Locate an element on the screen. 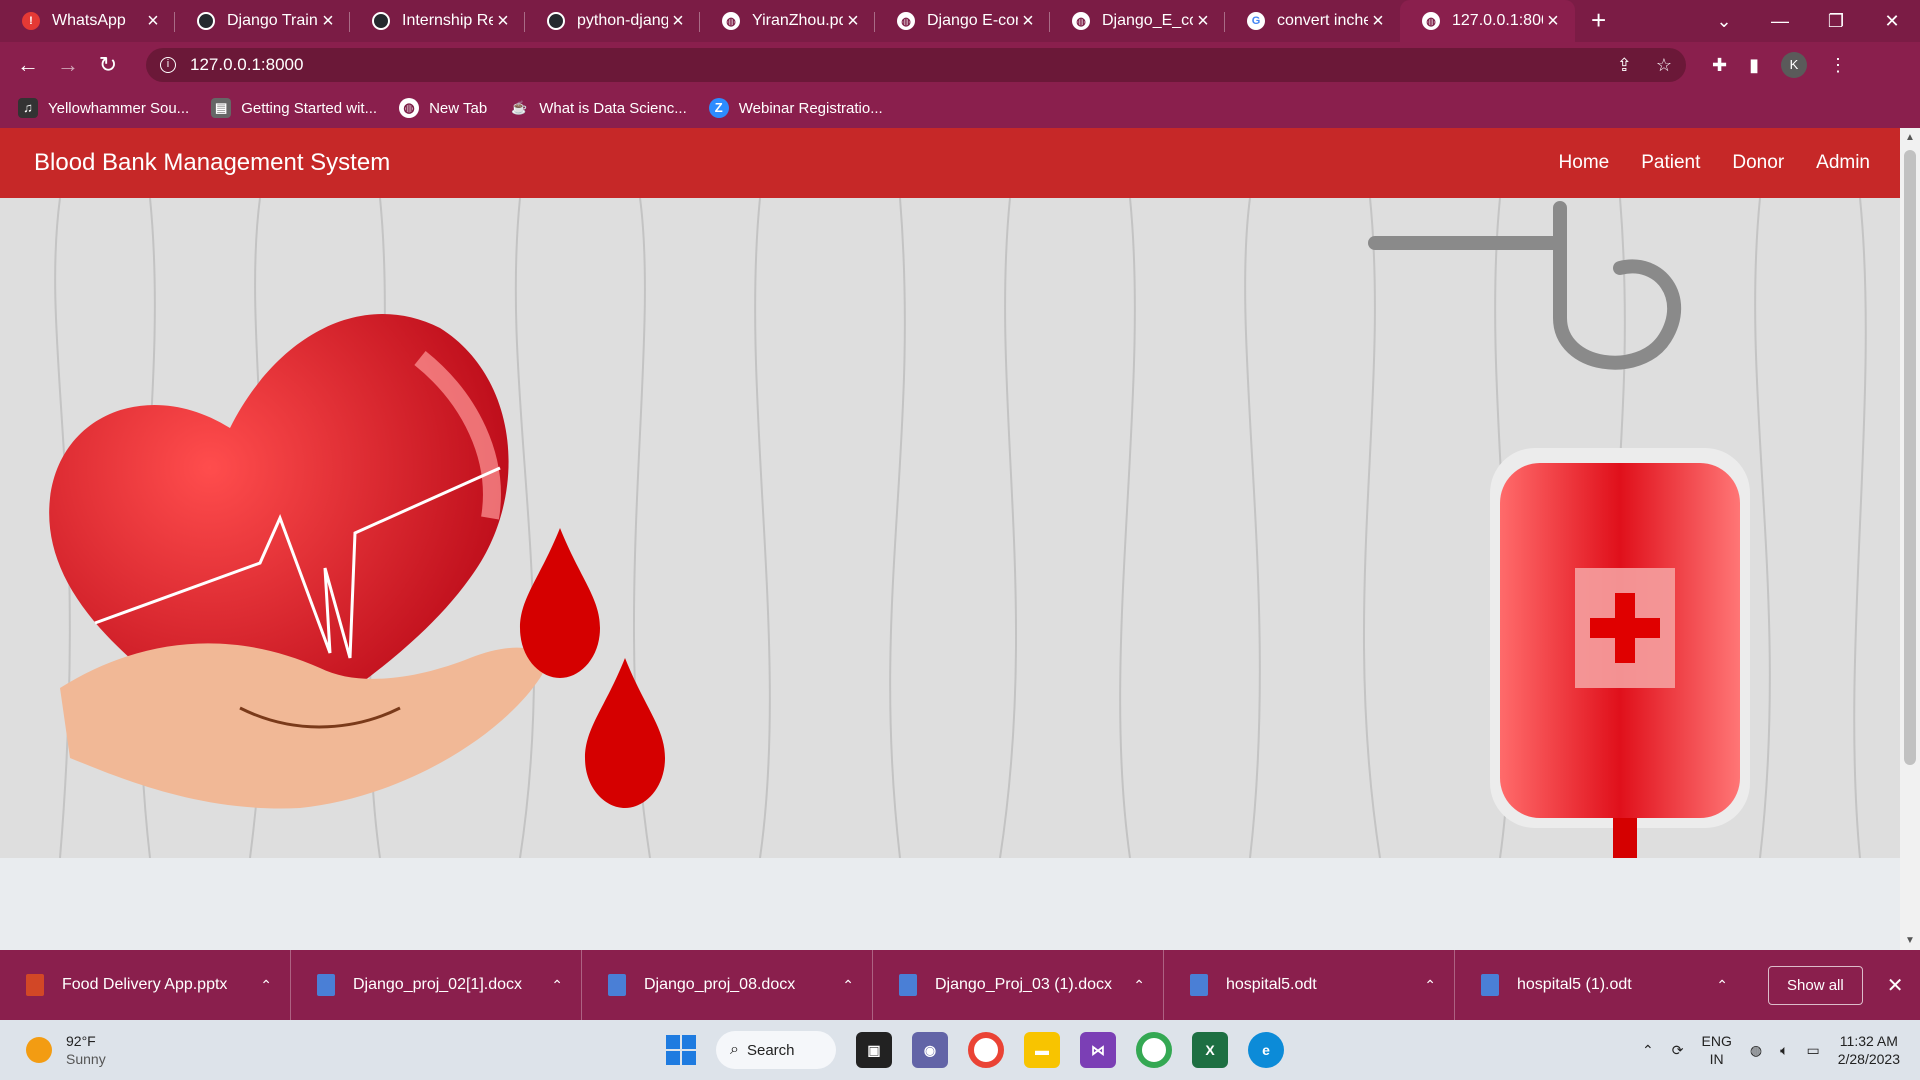  tab-django-ecom-2: ◍ Django_E_com× is located at coordinates (1137, 21).